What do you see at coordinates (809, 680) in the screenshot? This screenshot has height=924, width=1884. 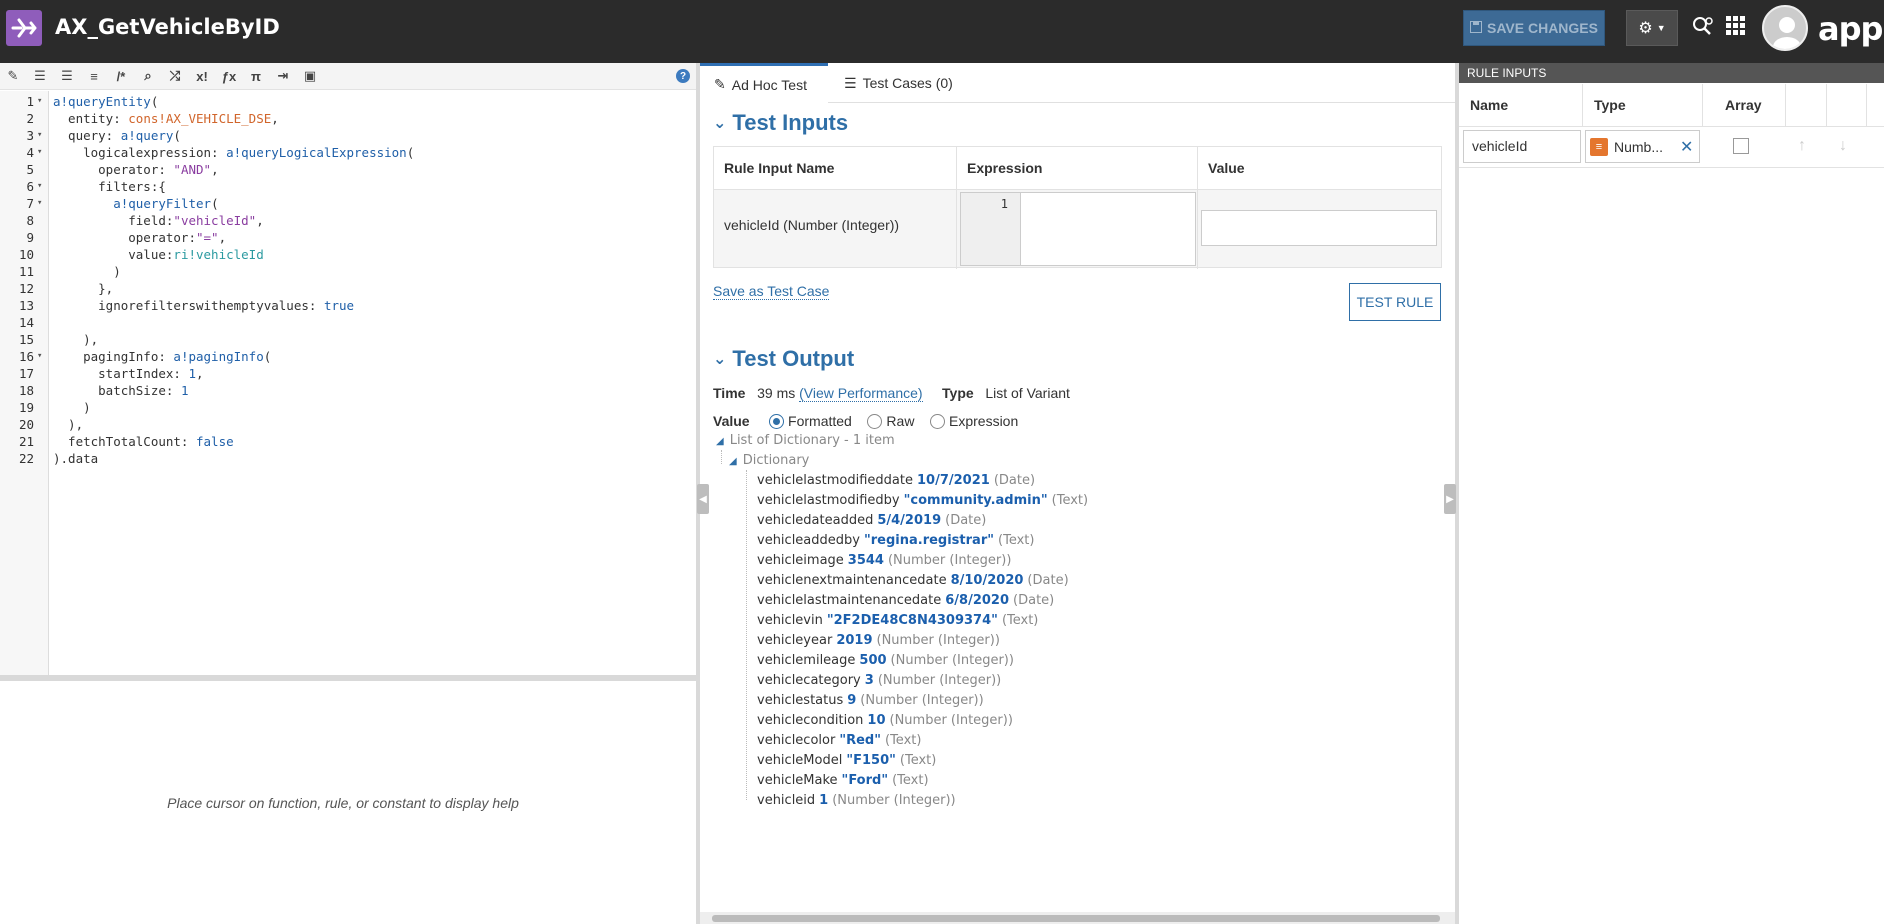 I see `field-name: vehiclecategory` at bounding box center [809, 680].